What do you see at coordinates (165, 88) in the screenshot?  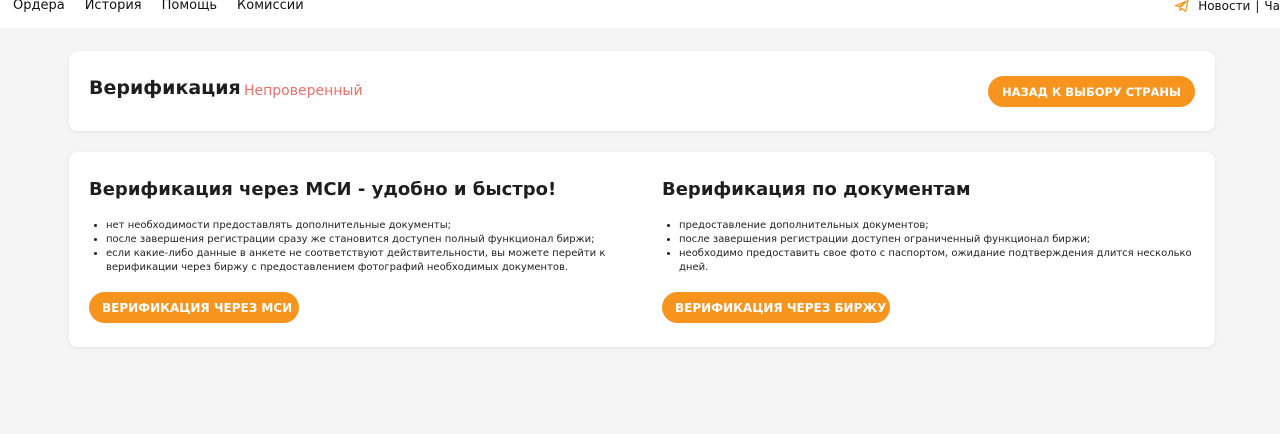 I see `page-title: Верификация` at bounding box center [165, 88].